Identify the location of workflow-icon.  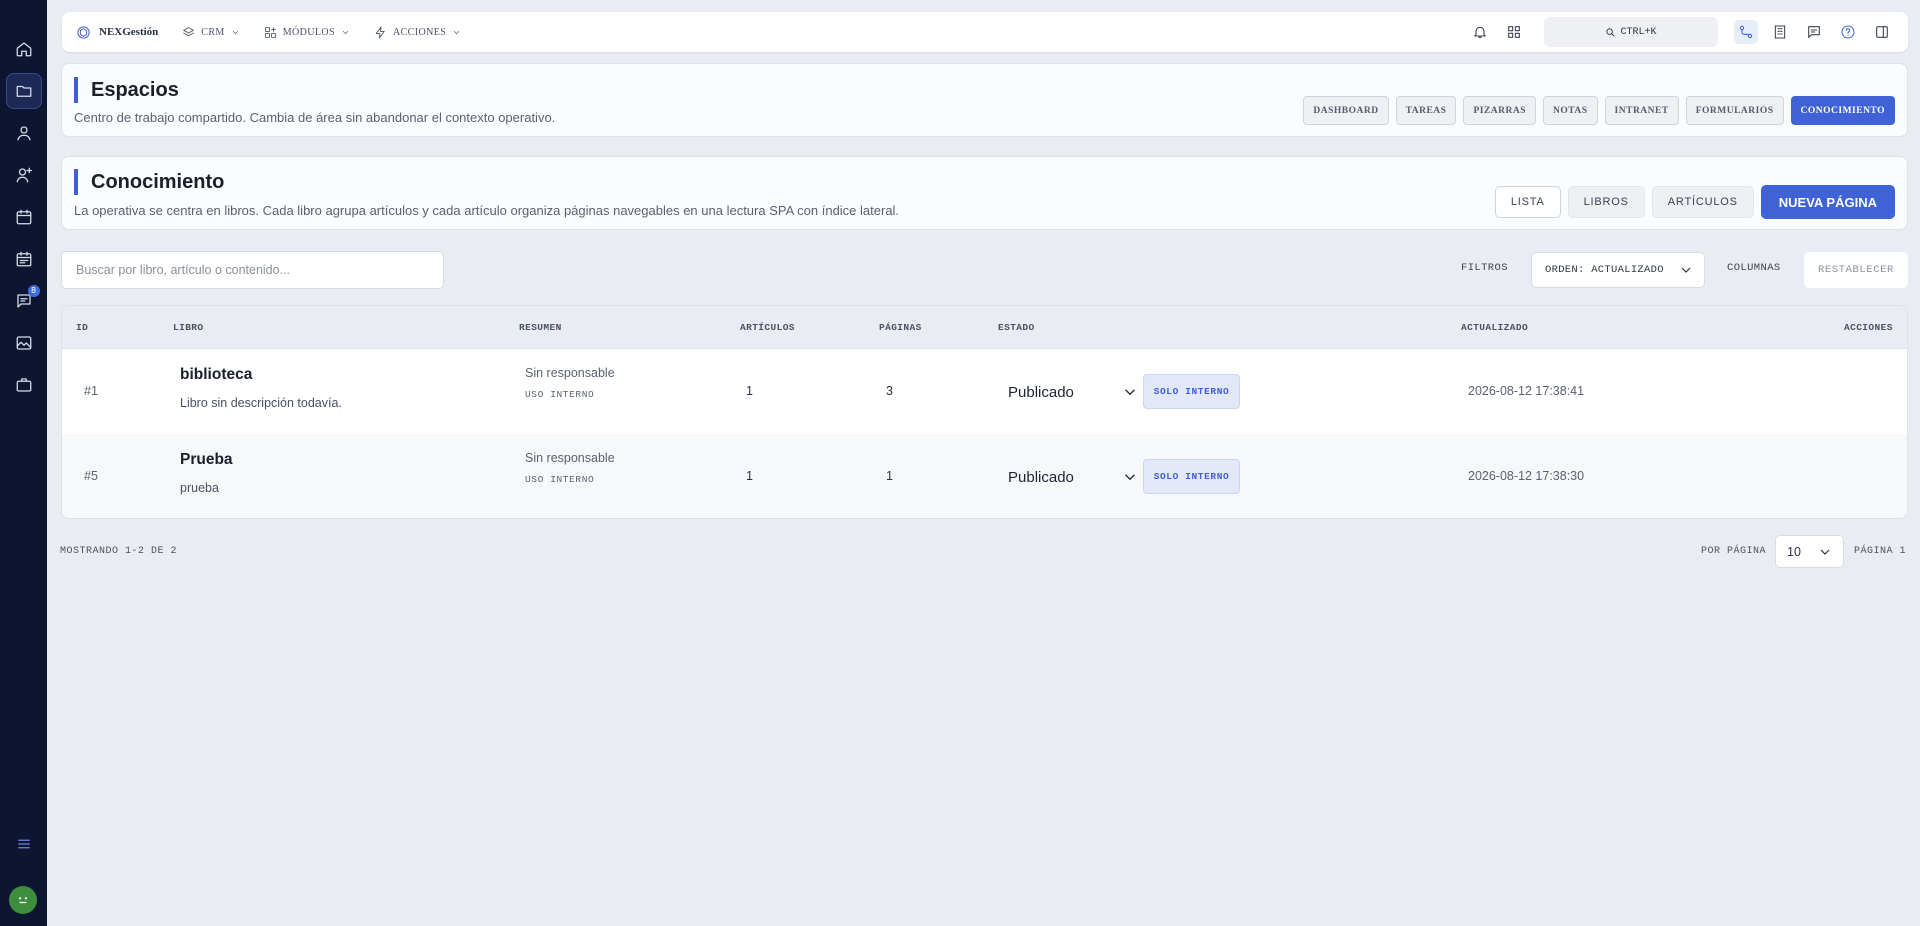
(1746, 32).